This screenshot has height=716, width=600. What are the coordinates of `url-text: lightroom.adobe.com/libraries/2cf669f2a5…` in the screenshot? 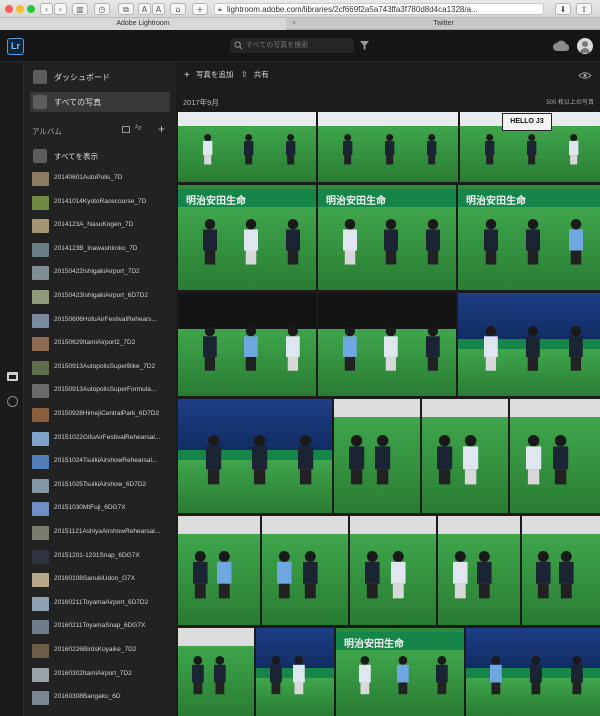 It's located at (352, 9).